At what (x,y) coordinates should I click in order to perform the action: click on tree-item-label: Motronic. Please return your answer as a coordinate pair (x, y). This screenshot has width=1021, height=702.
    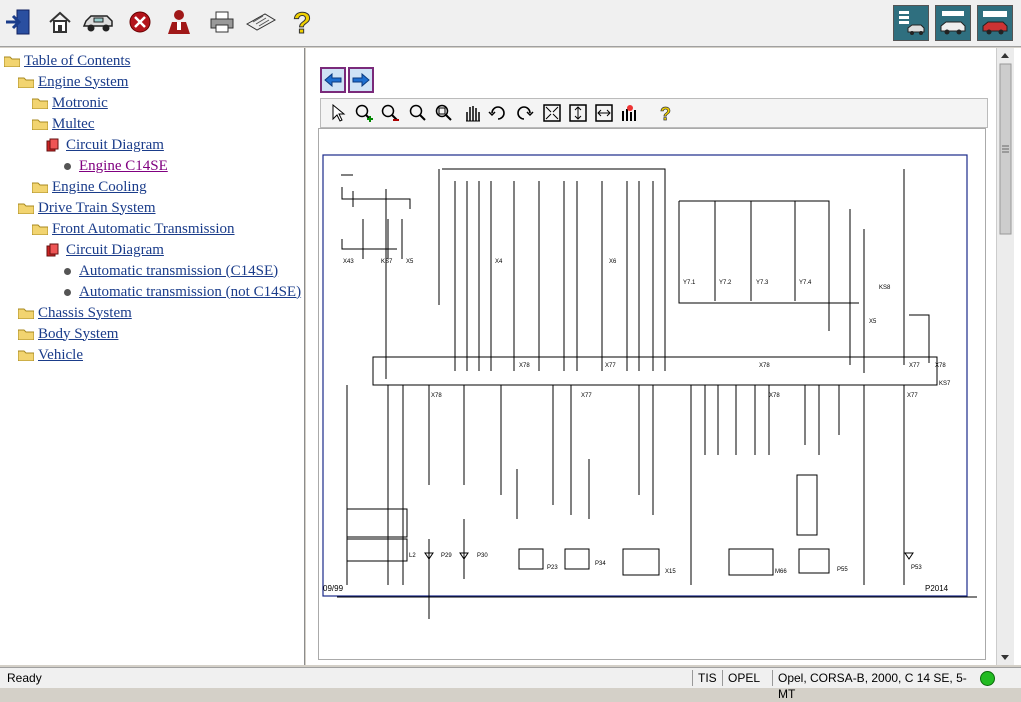
    Looking at the image, I should click on (80, 103).